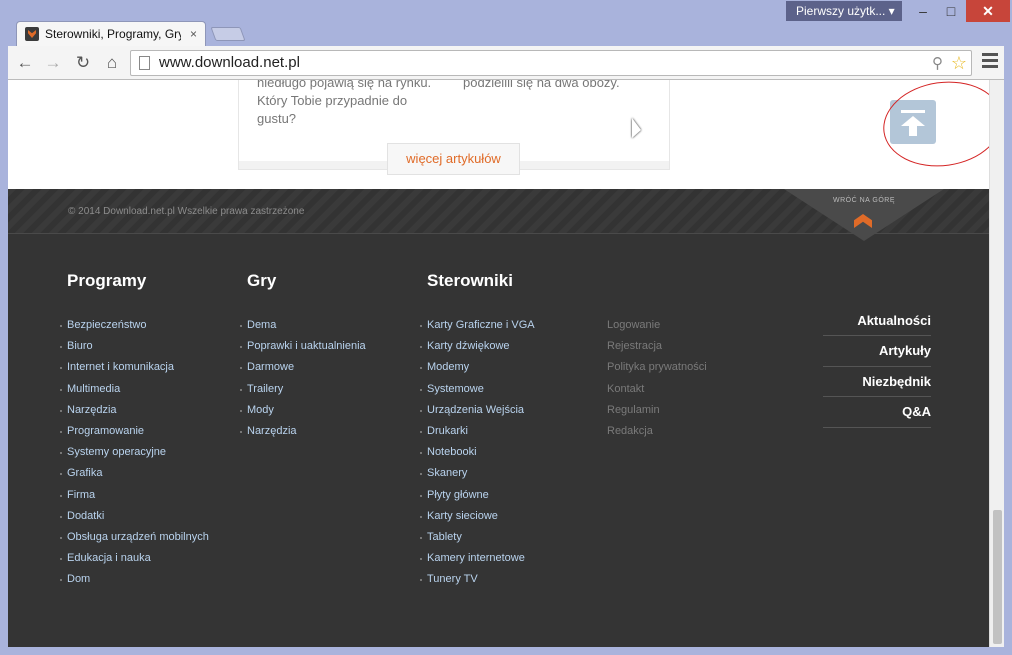 The height and width of the screenshot is (655, 1012). Describe the element at coordinates (477, 473) in the screenshot. I see `footer-link: Skanery` at that location.